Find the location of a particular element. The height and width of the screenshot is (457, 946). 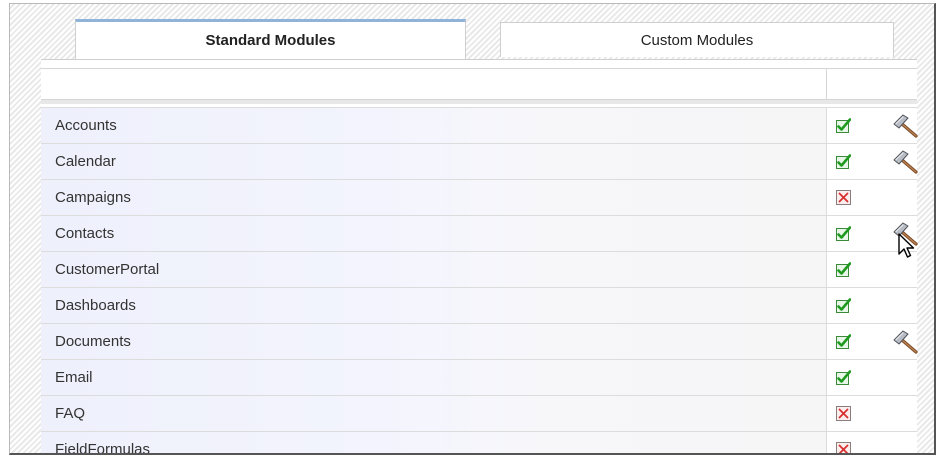

table-row: Documents is located at coordinates (480, 341).